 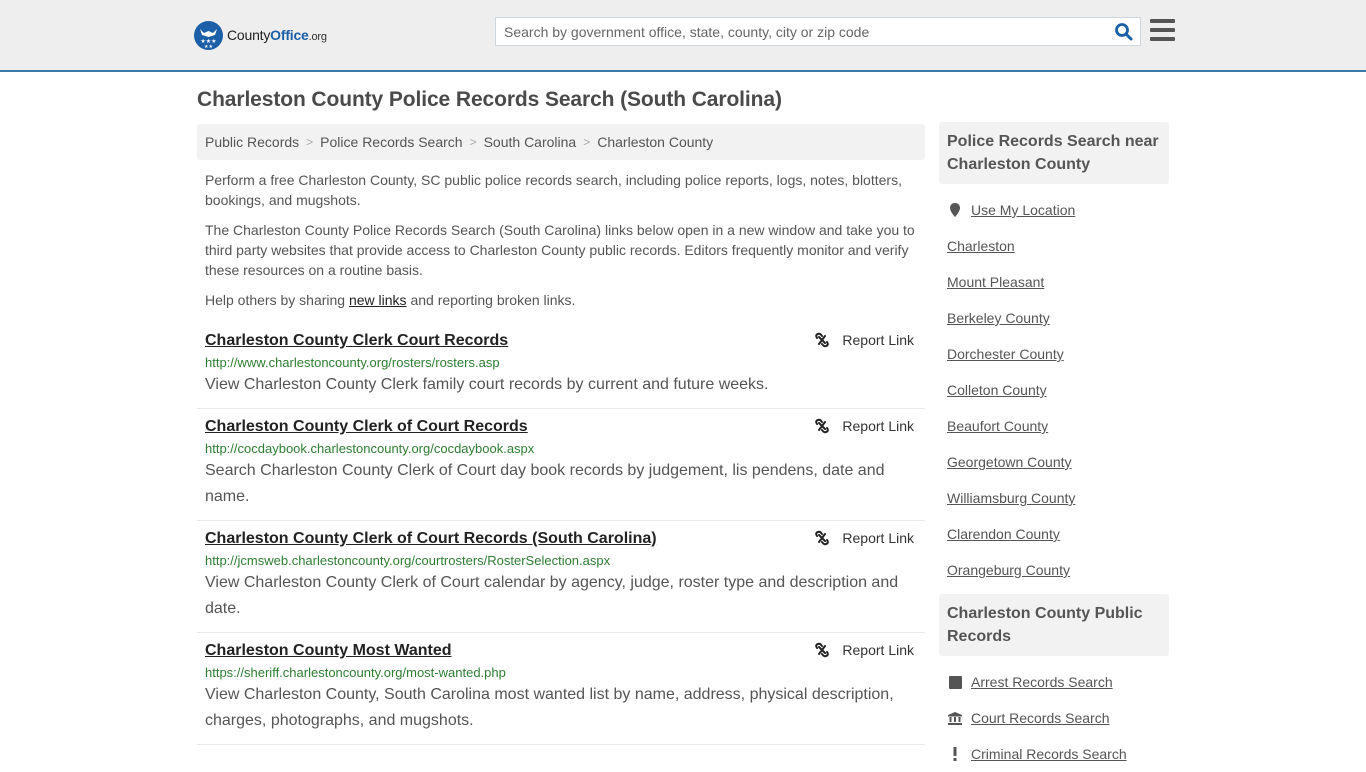 I want to click on nearby-link-orangeburg-county: Orangeburg County, so click(x=1008, y=570).